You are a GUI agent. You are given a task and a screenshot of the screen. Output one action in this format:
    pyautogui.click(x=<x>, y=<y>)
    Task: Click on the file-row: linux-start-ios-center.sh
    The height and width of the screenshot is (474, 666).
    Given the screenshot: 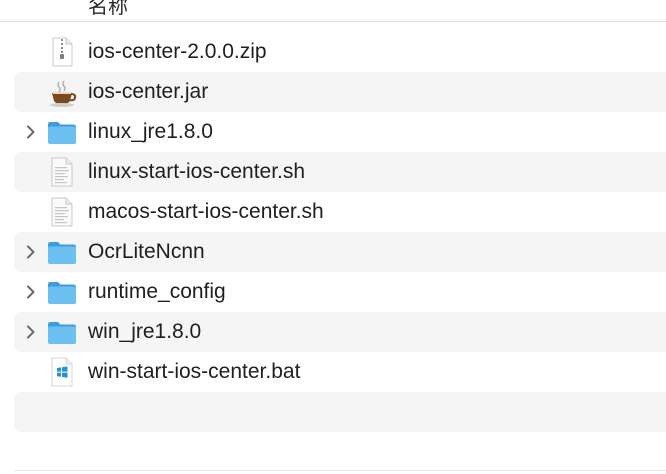 What is the action you would take?
    pyautogui.click(x=340, y=172)
    